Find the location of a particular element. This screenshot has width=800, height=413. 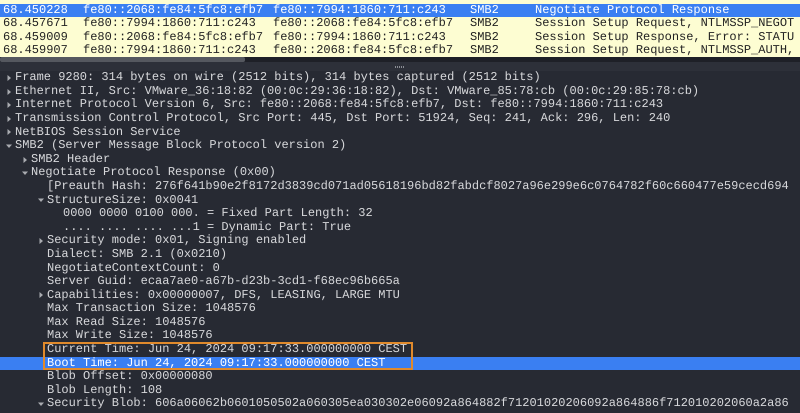

field-text: Transmission Control Protocol, Src Port: 445, Dst Port: 51924, Seq: 241, Ack: 296, Len: 240 is located at coordinates (342, 119).